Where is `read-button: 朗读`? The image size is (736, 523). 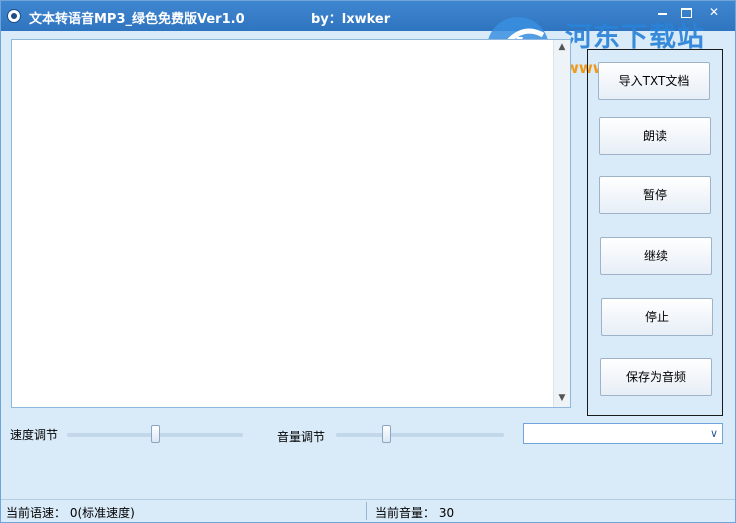 read-button: 朗读 is located at coordinates (655, 136).